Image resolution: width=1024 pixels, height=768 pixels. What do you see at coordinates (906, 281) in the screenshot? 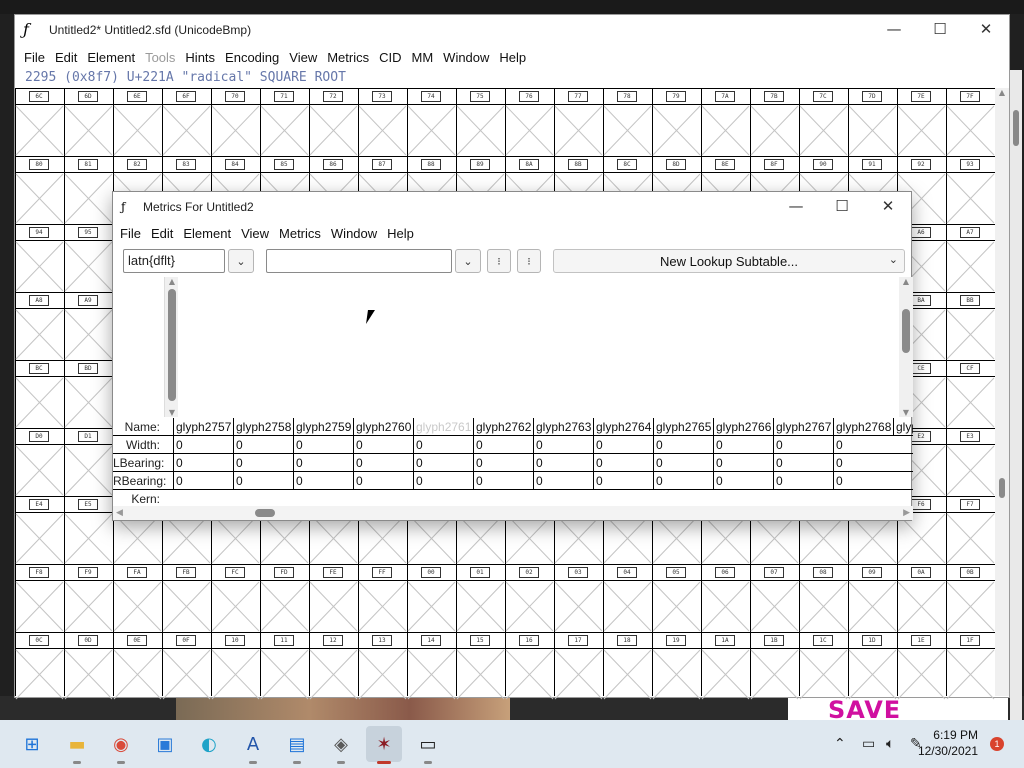
I see `scroll-up-arrow: ▲` at bounding box center [906, 281].